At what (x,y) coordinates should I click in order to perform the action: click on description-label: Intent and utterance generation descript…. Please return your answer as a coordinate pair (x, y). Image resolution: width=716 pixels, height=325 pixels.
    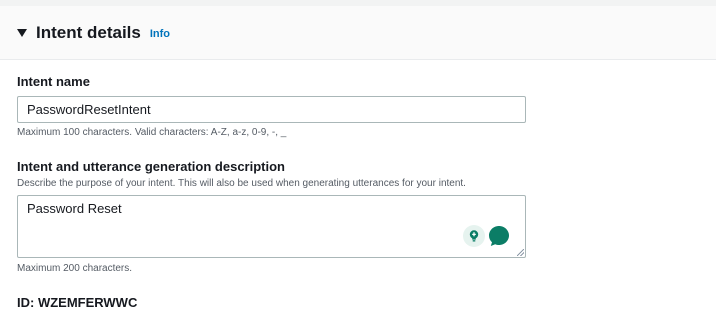
    Looking at the image, I should click on (151, 166).